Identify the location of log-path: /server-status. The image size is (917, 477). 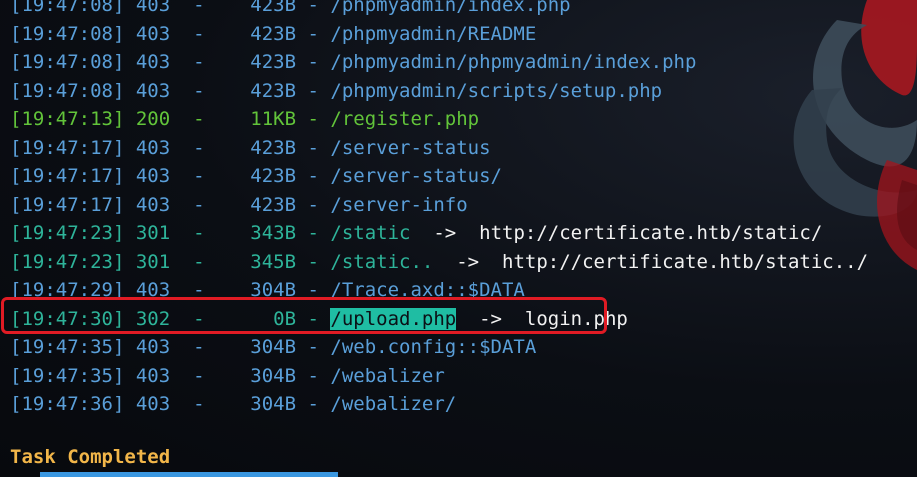
(410, 147).